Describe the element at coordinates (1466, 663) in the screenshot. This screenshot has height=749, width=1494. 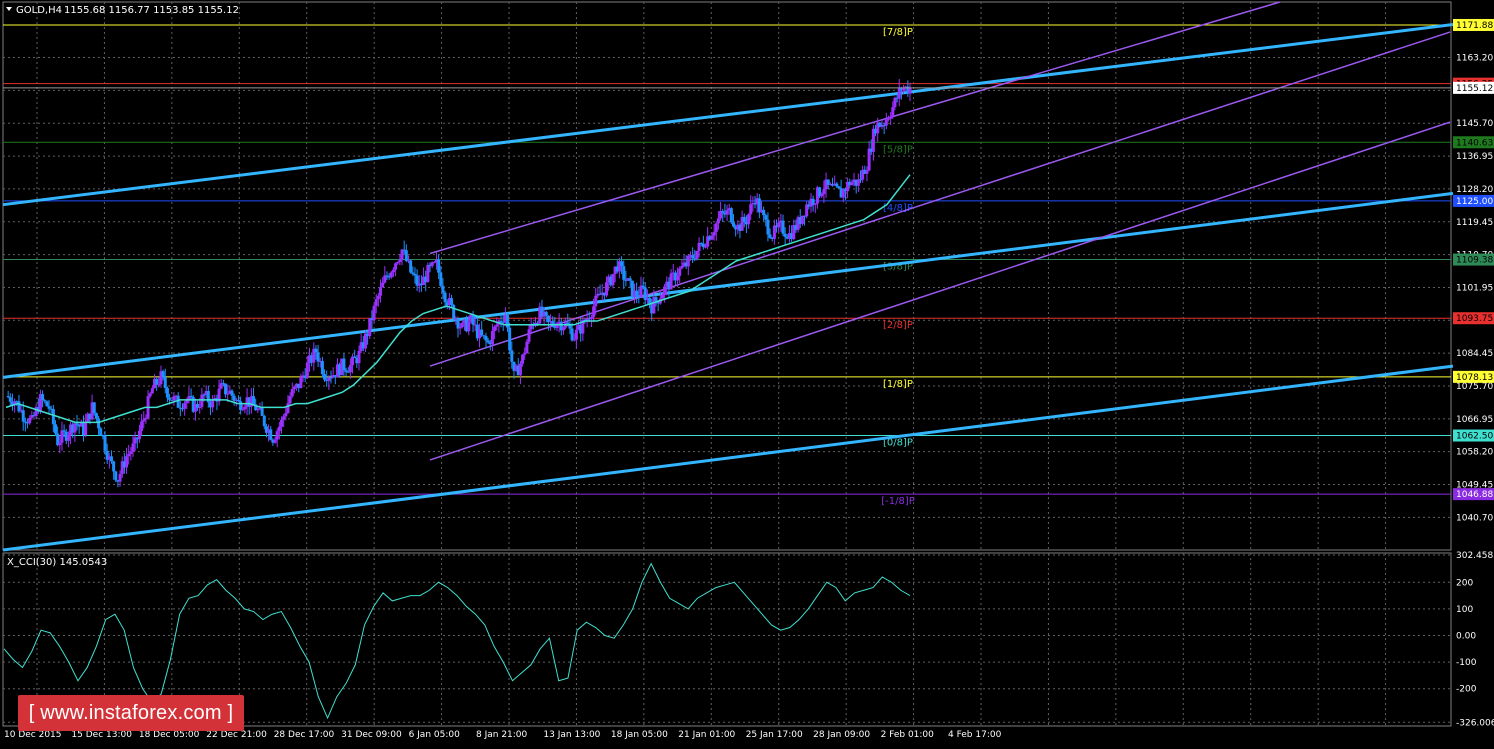
I see `indicator-tick-label: -100` at that location.